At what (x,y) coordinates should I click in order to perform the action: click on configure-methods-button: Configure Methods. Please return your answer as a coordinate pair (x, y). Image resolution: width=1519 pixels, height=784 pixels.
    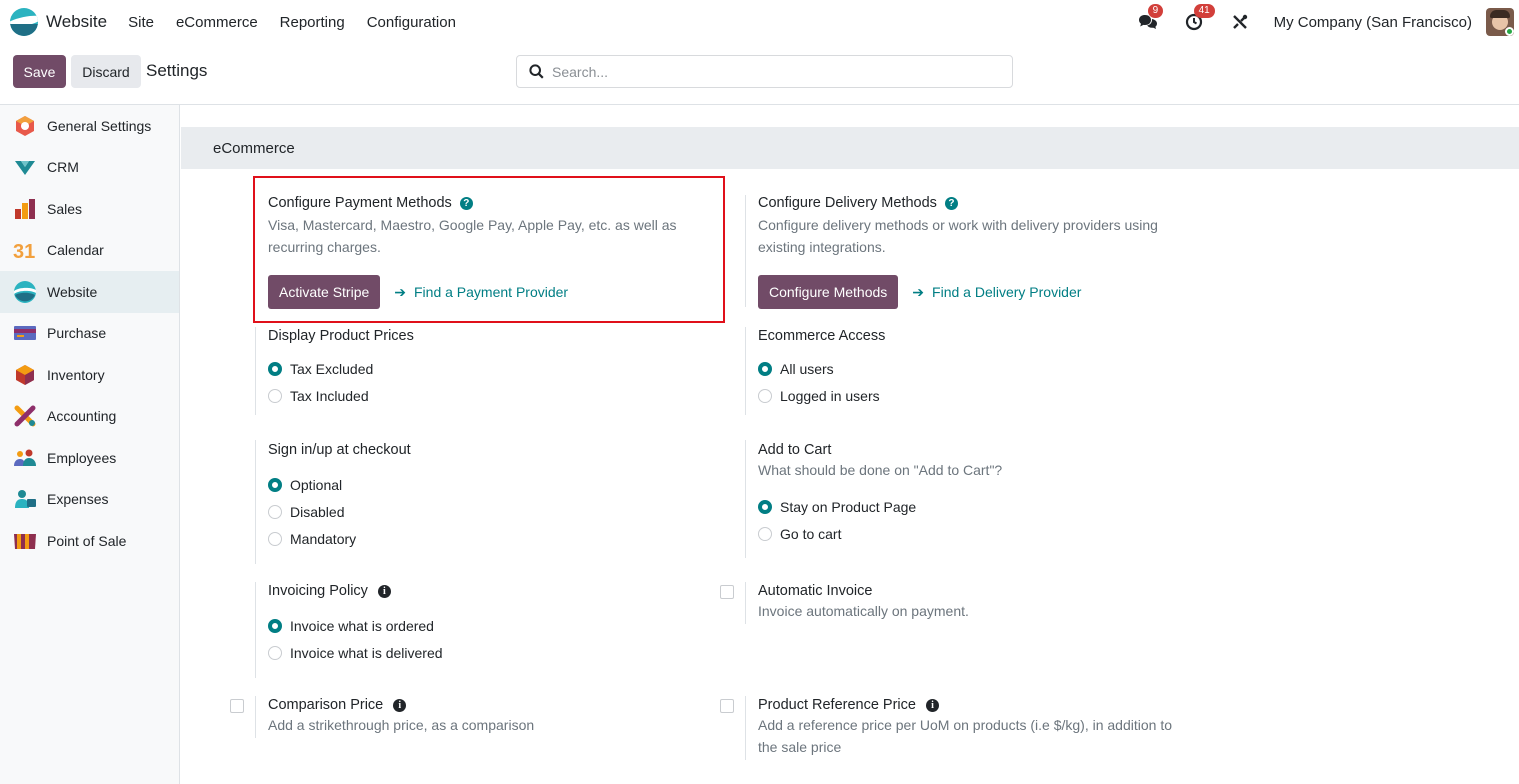
    Looking at the image, I should click on (828, 292).